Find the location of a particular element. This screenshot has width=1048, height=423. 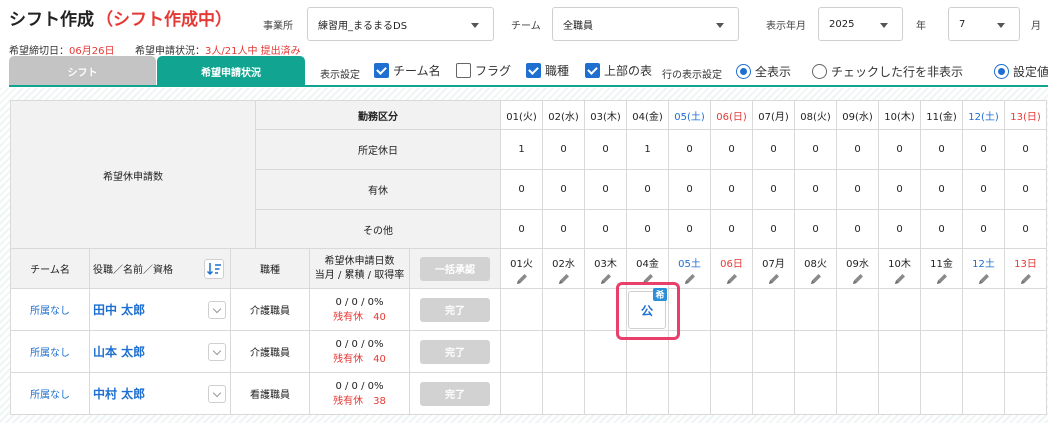

bulk-approve-button: 一括承認 is located at coordinates (455, 268).